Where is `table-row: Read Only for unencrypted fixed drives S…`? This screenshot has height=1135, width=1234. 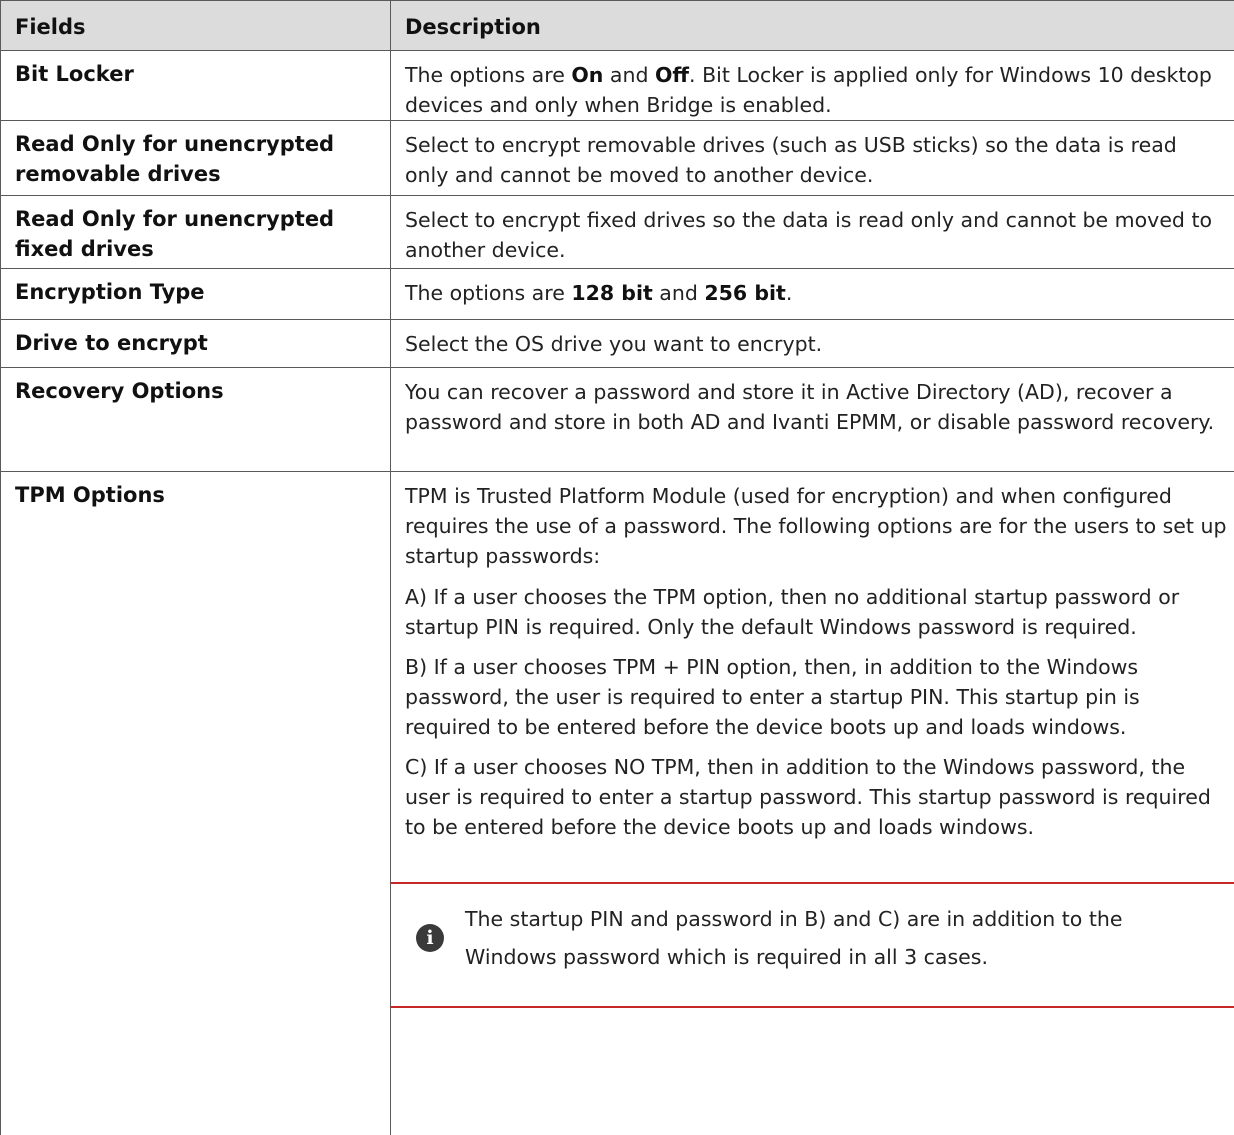 table-row: Read Only for unencrypted fixed drives S… is located at coordinates (617, 232).